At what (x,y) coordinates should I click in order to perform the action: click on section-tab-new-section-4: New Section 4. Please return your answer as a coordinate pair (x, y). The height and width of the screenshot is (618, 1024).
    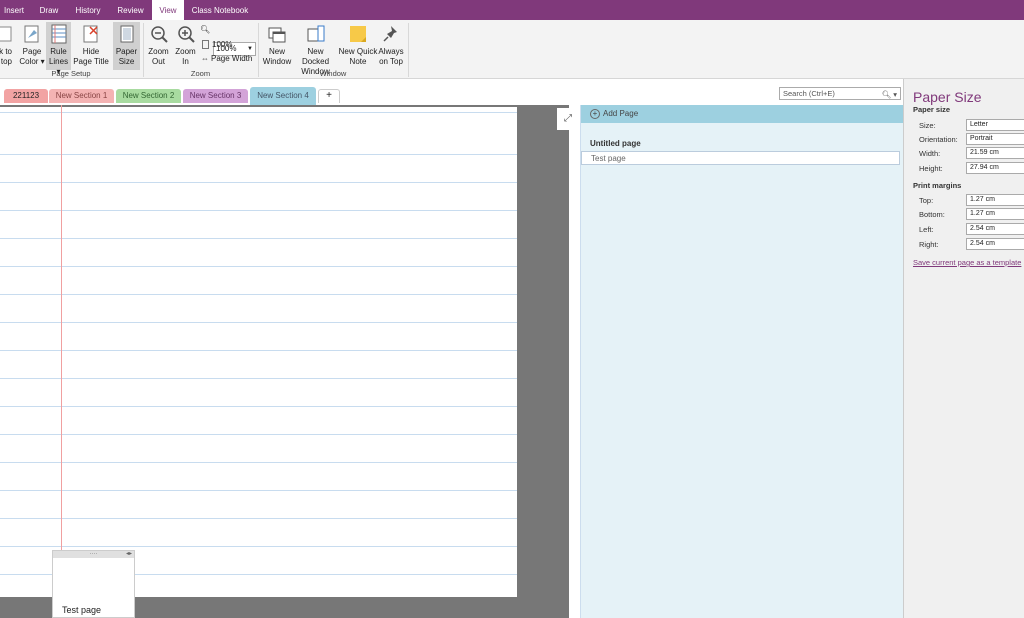
    Looking at the image, I should click on (283, 96).